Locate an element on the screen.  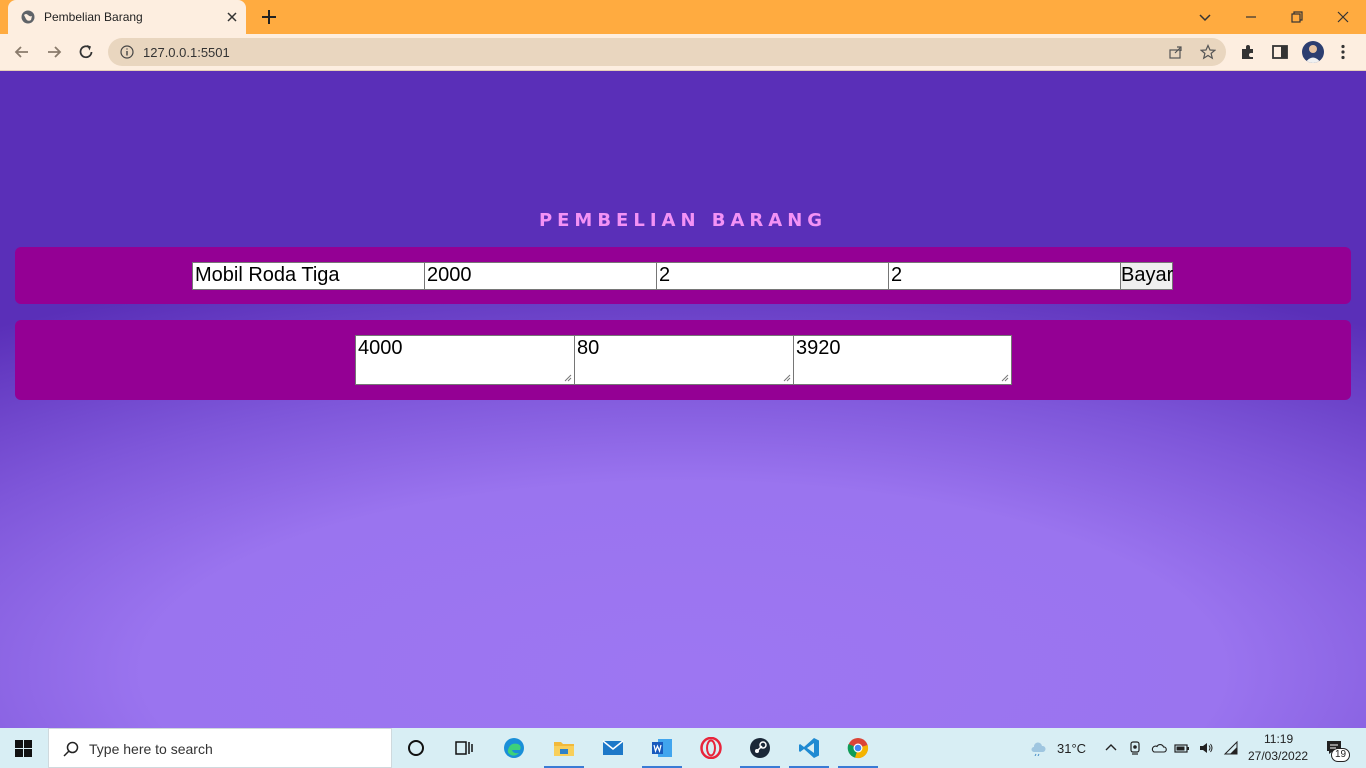
input-panel: Mobil Roda Tiga 2000 2 2 Bayar is located at coordinates (683, 275).